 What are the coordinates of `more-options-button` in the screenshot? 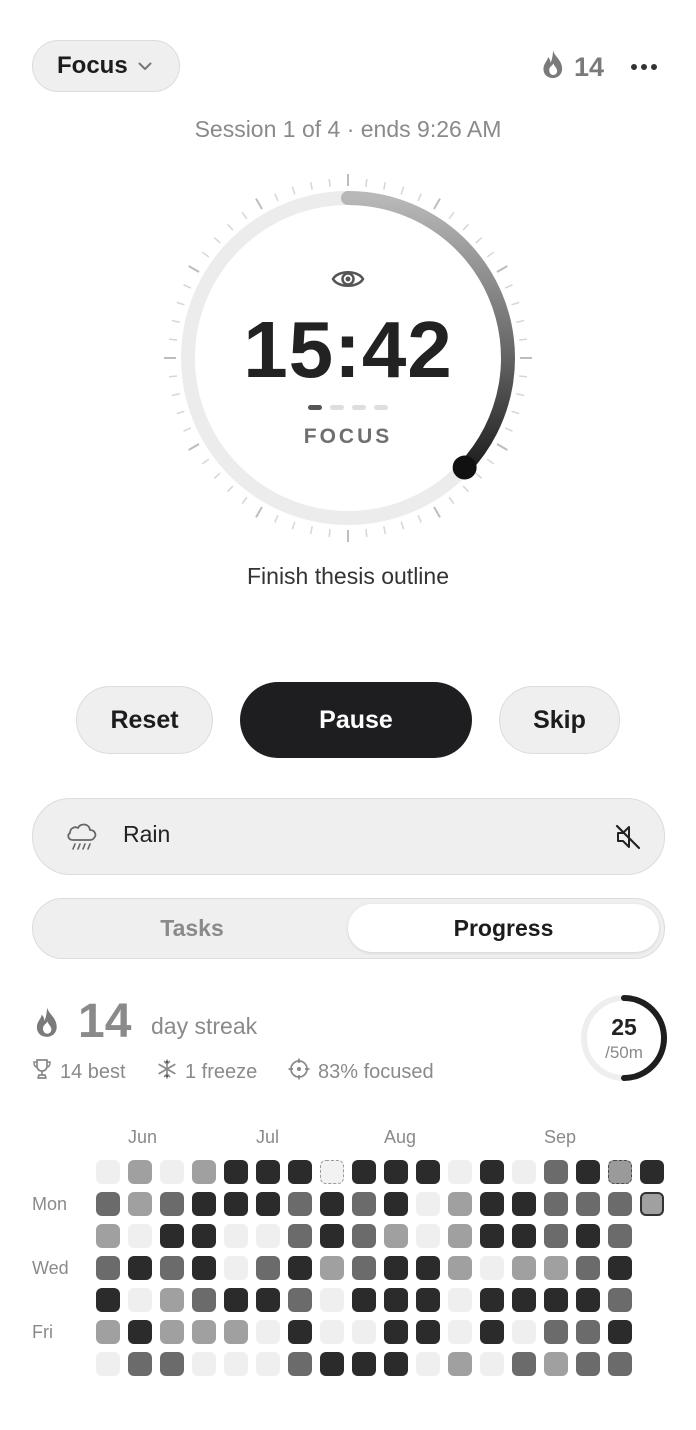 It's located at (644, 67).